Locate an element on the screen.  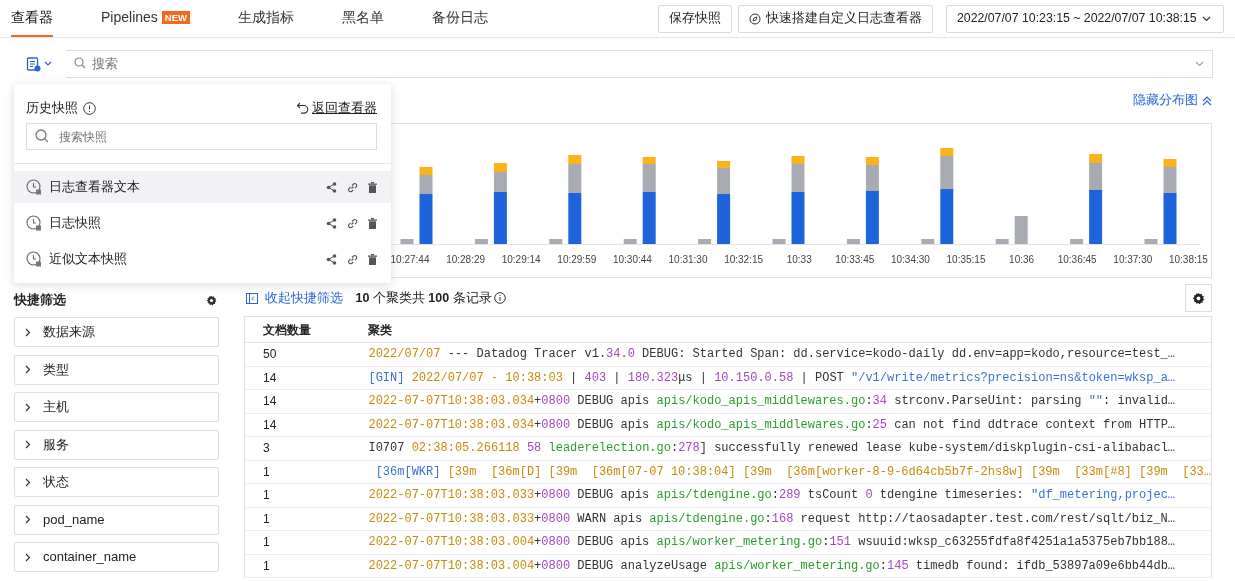
axis-tick-label: 10:29:14 is located at coordinates (521, 259).